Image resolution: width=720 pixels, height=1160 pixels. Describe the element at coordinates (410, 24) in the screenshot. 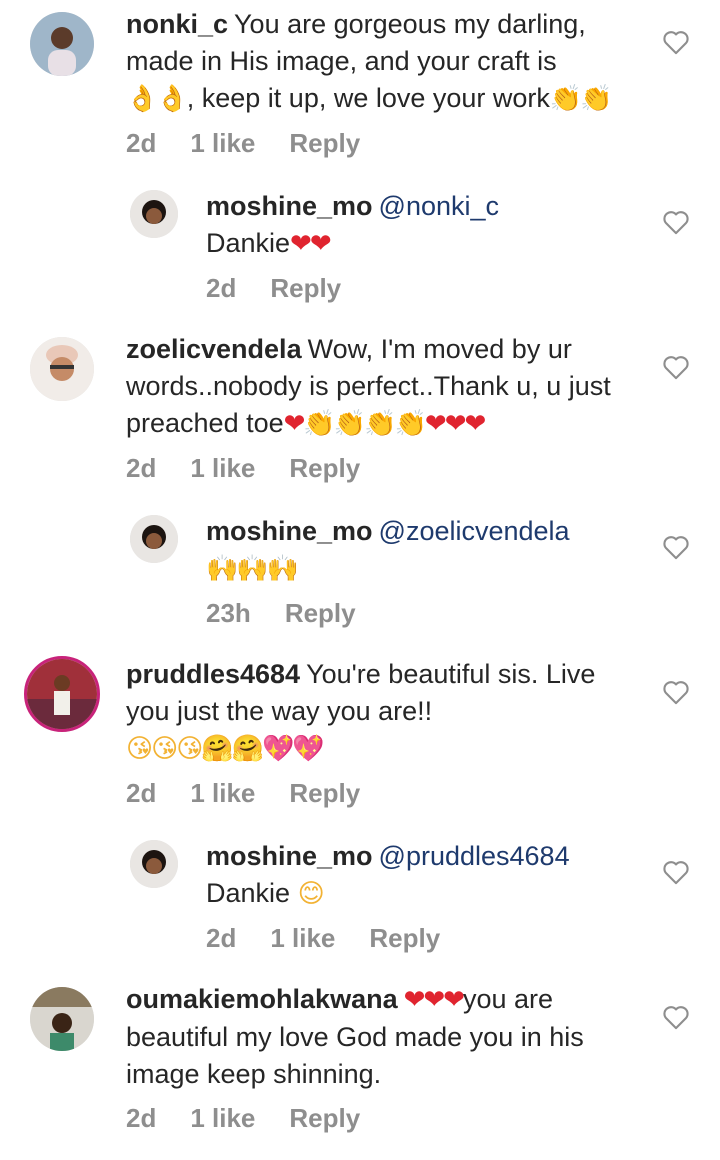

I see `comment-body-line1: You are gorgeous my darling,` at that location.